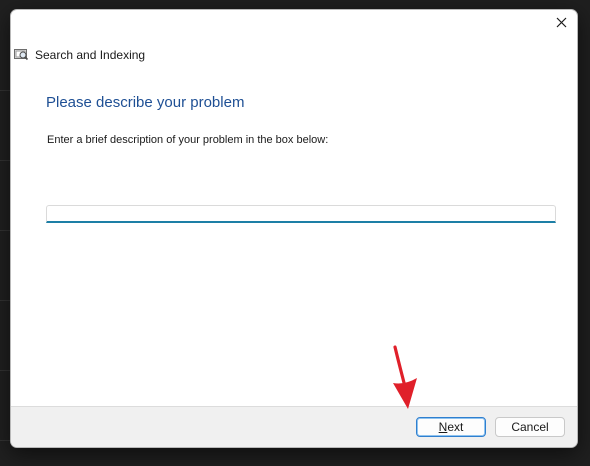 The width and height of the screenshot is (590, 466). I want to click on page-heading: Please describe your problem, so click(145, 102).